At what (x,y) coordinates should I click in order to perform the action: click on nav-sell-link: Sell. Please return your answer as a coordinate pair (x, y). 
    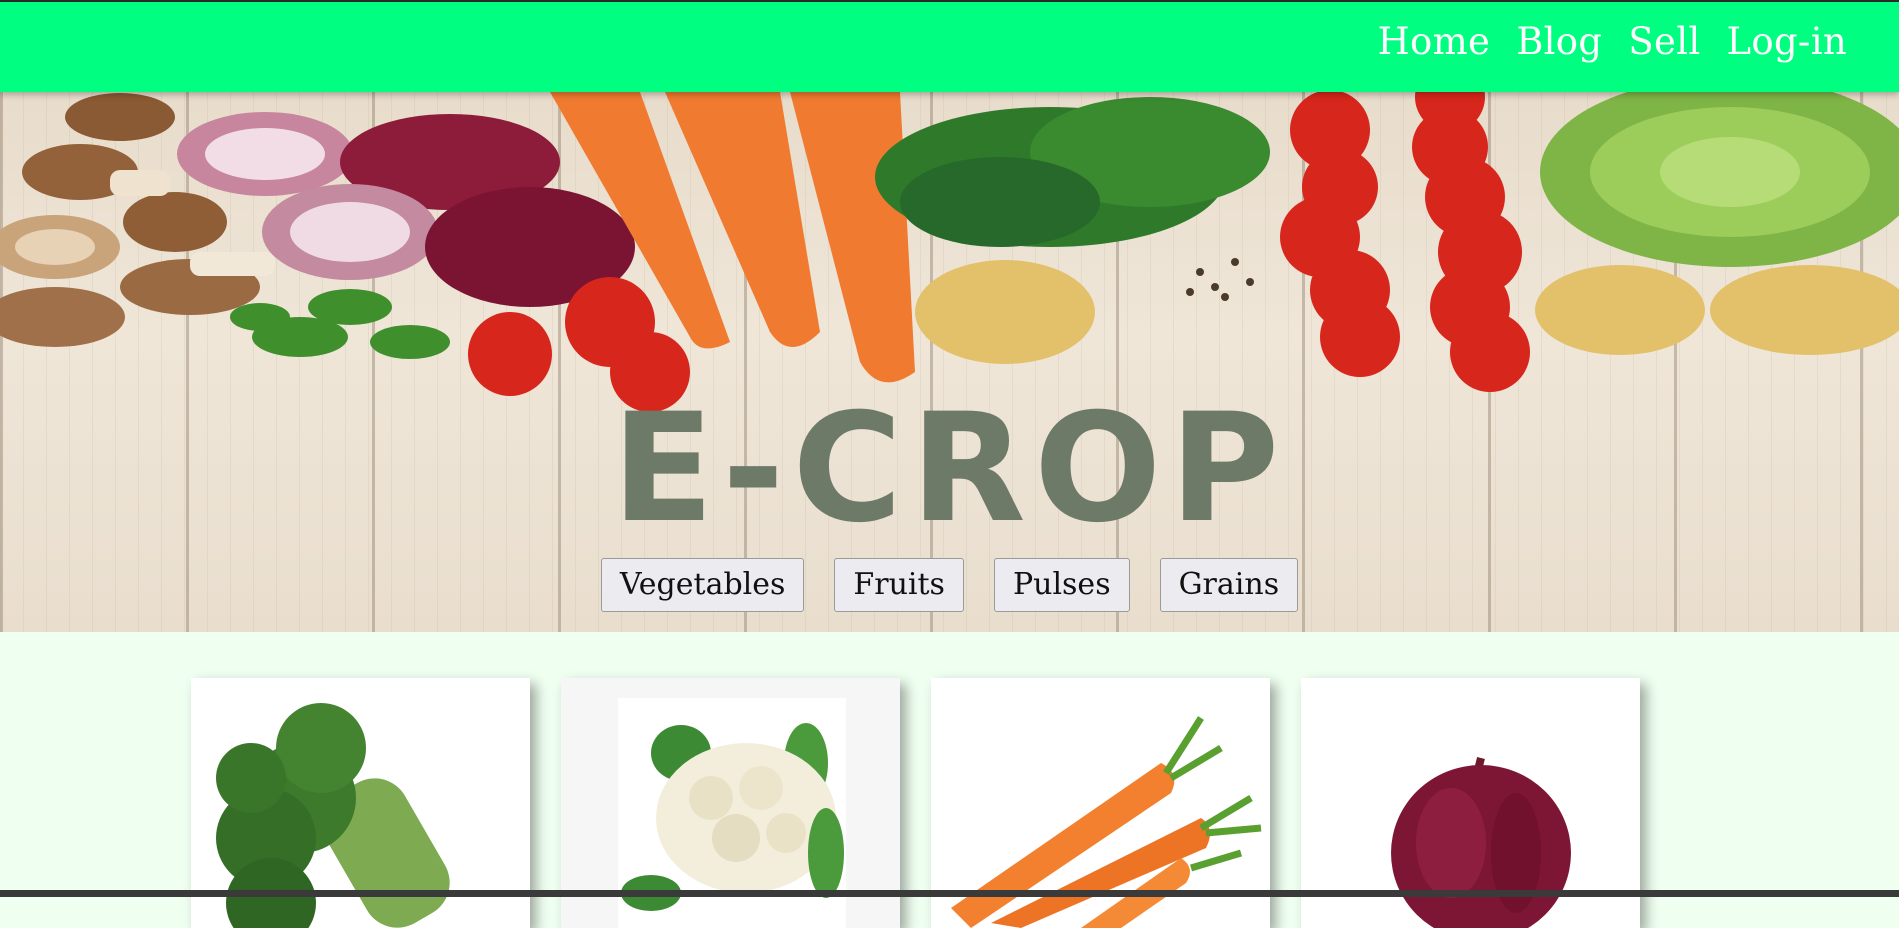
    Looking at the image, I should click on (1664, 41).